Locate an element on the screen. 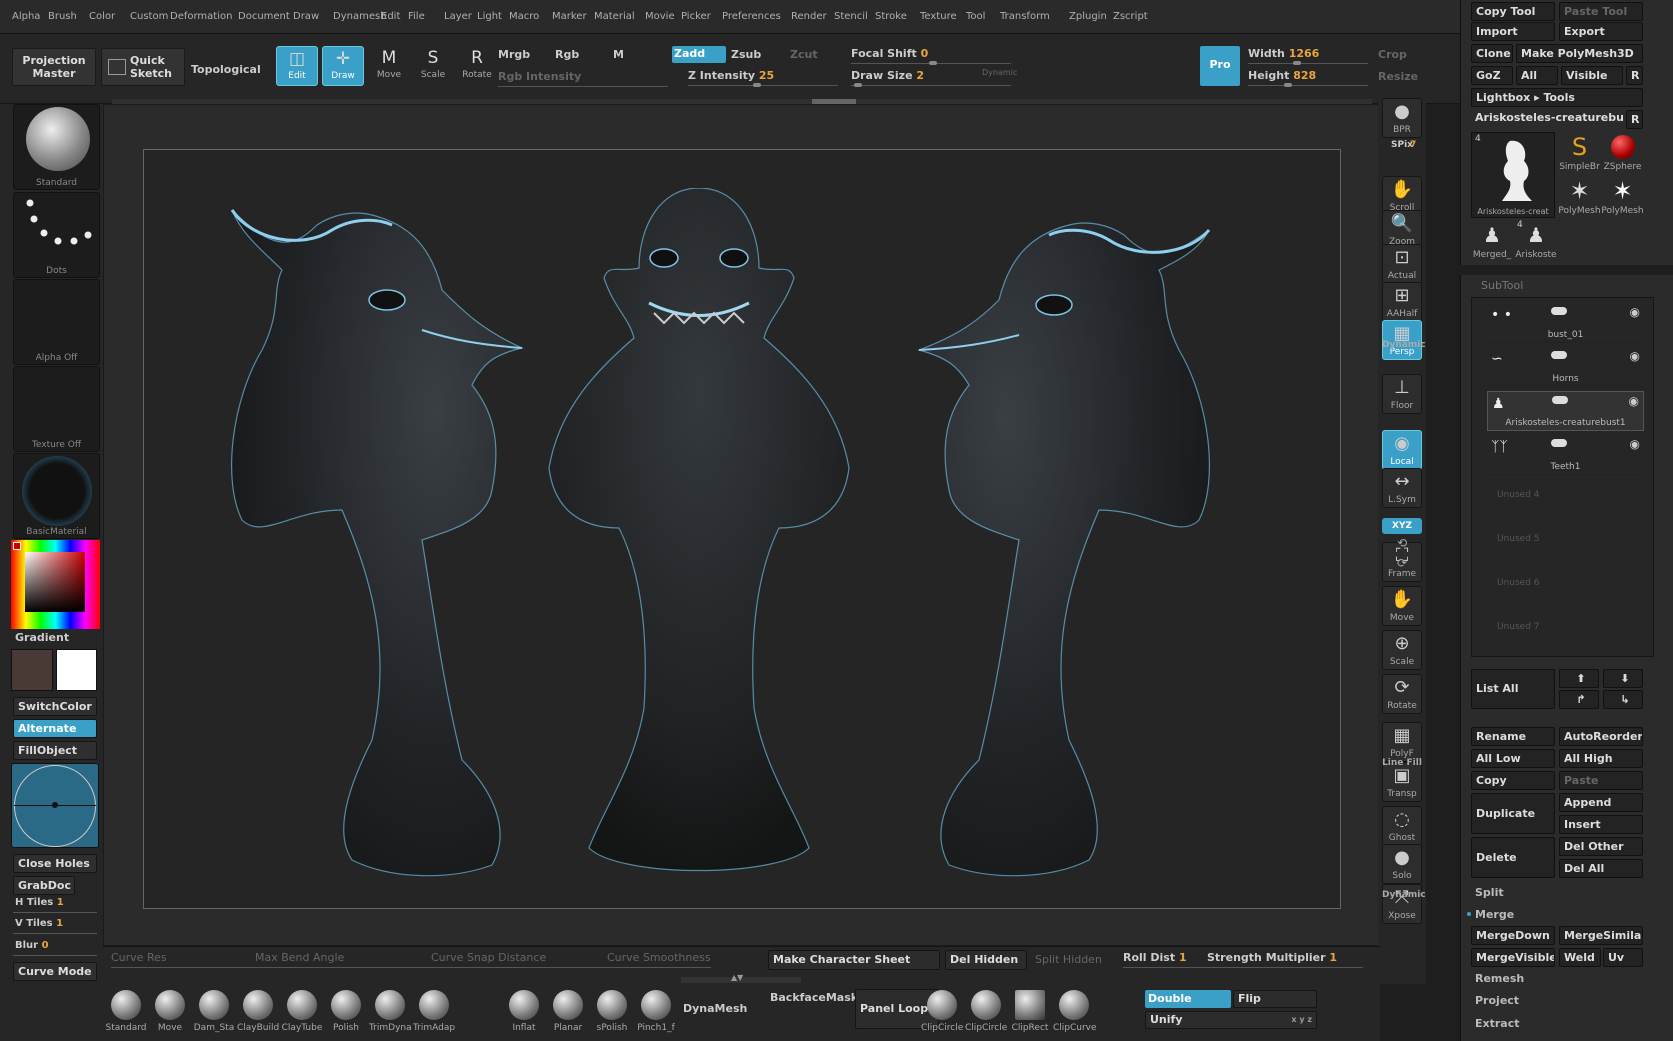 The height and width of the screenshot is (1041, 1673). move-right-up-button: ↱ is located at coordinates (1579, 699).